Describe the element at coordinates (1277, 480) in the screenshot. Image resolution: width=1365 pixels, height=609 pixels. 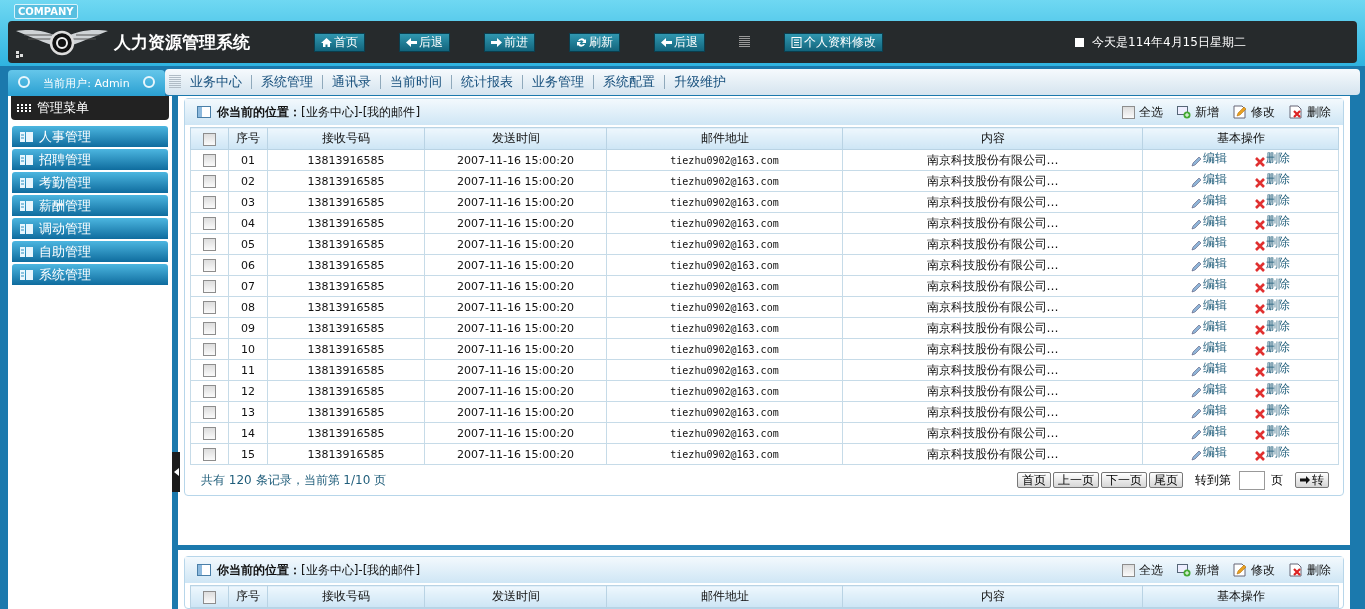
I see `page-suffix: 页` at that location.